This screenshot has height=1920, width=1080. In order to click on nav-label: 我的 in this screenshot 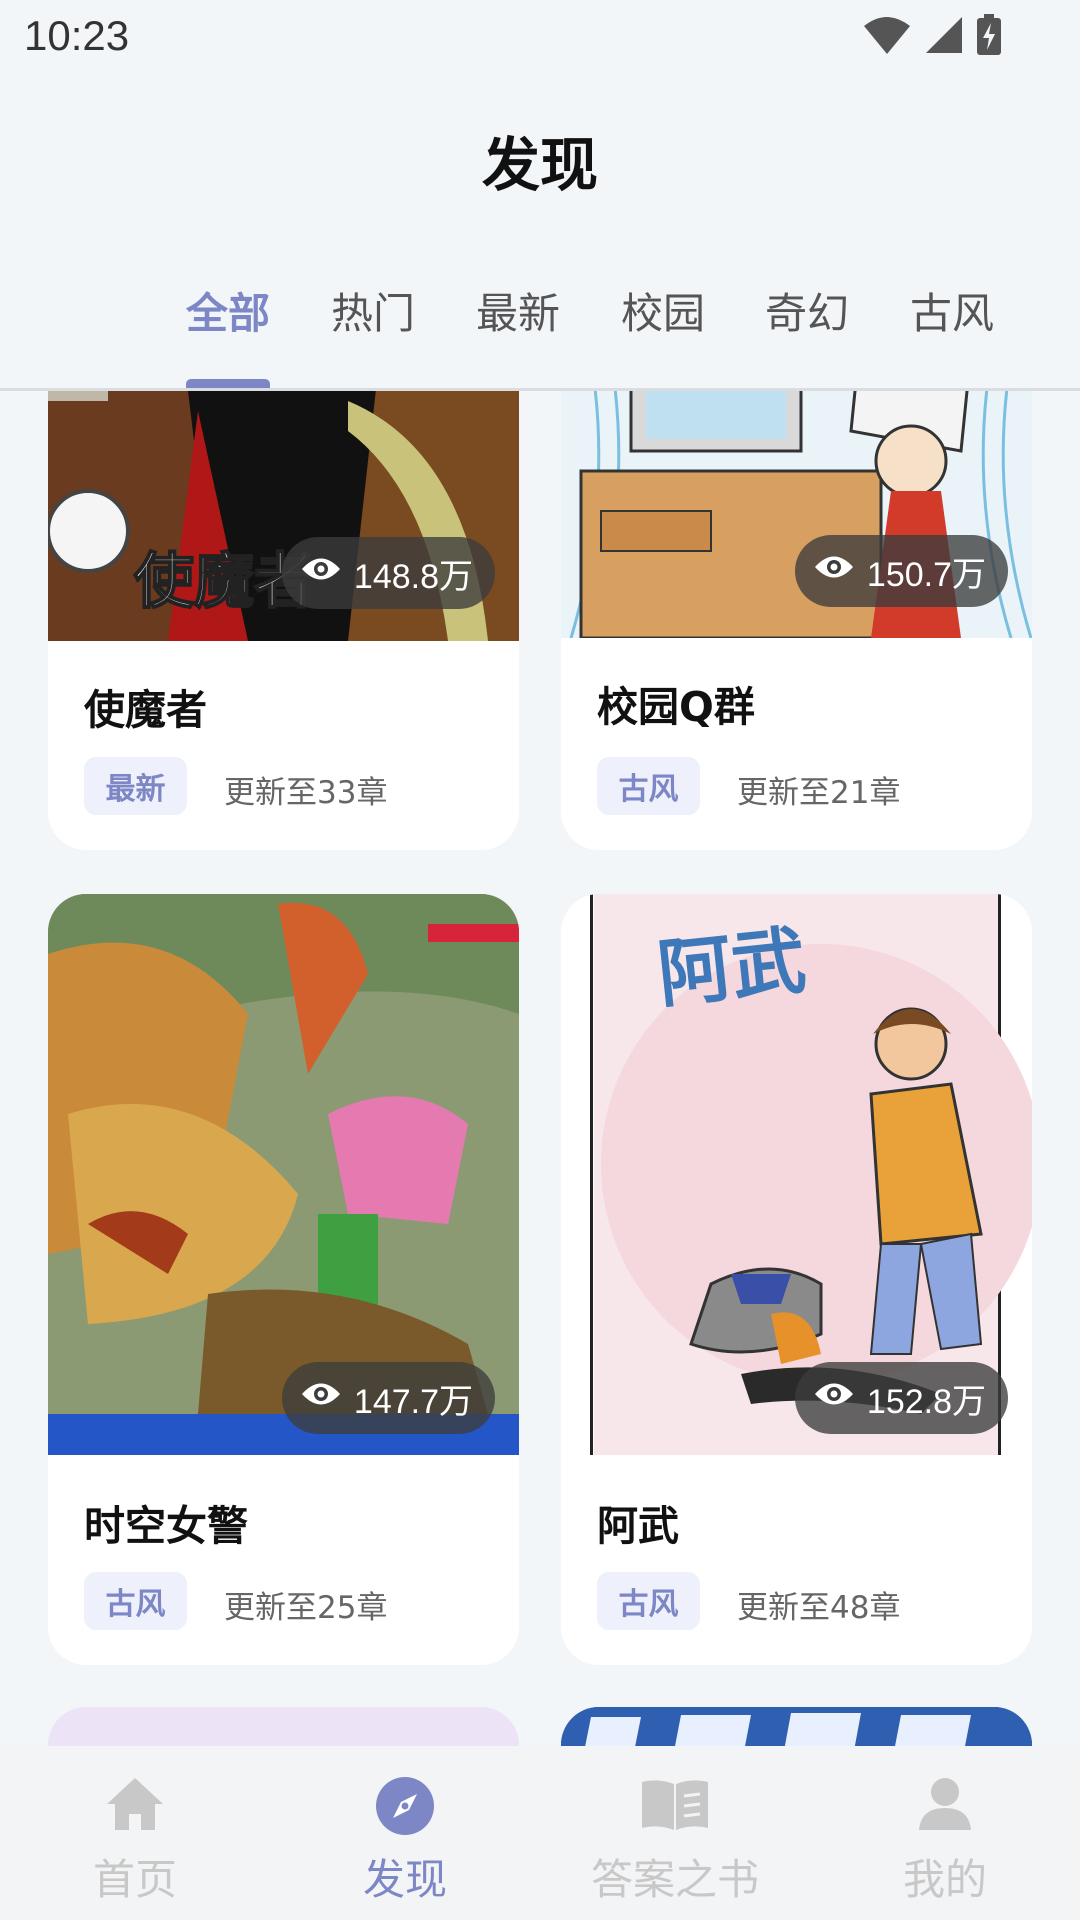, I will do `click(944, 1879)`.